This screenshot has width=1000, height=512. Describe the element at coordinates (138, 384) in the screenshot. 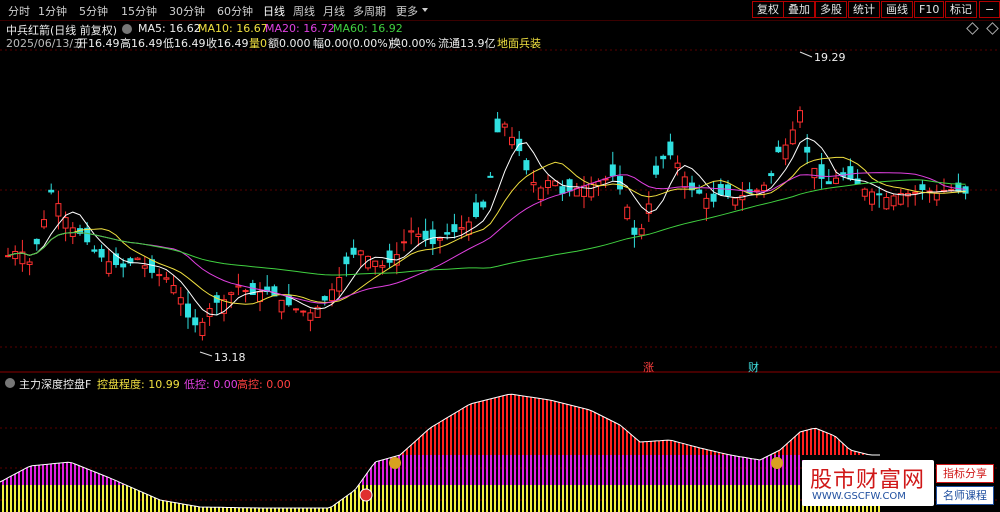

I see `indicator-control: 控盘程度: 10.99` at that location.